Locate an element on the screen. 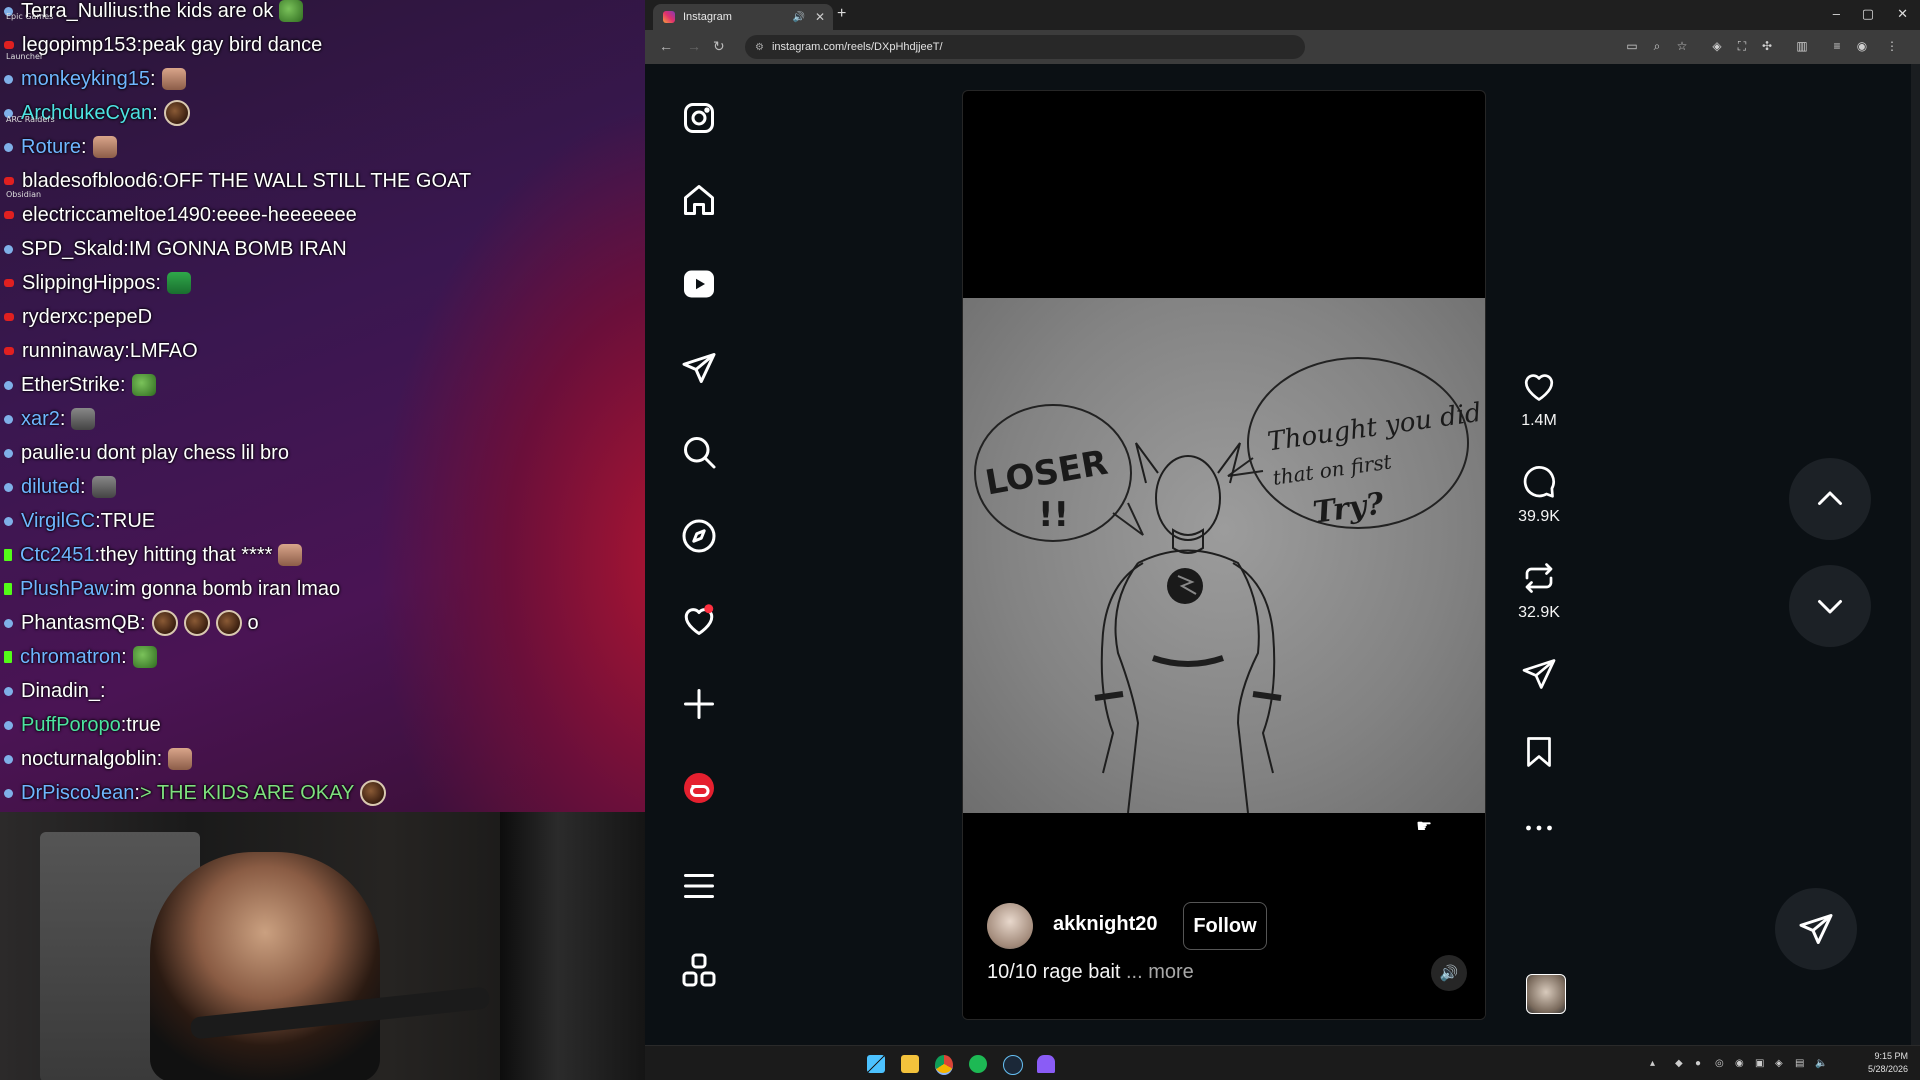  steam-icon is located at coordinates (1013, 1065).